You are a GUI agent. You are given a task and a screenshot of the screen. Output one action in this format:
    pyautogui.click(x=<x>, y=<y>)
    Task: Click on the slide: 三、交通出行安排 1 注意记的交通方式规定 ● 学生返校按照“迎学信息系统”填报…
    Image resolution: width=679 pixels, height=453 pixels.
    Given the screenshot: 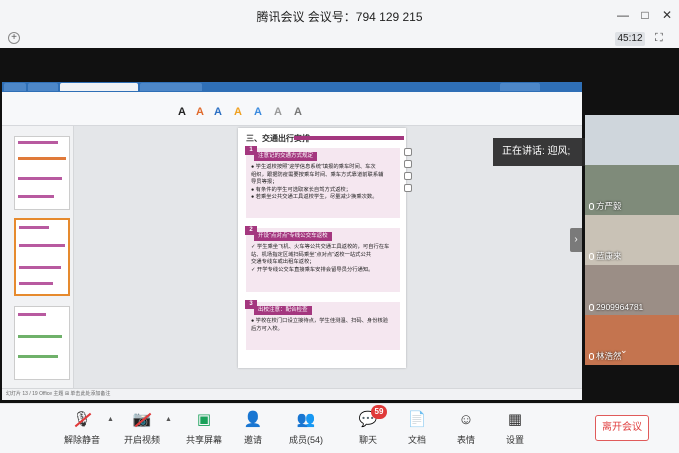 What is the action you would take?
    pyautogui.click(x=322, y=248)
    